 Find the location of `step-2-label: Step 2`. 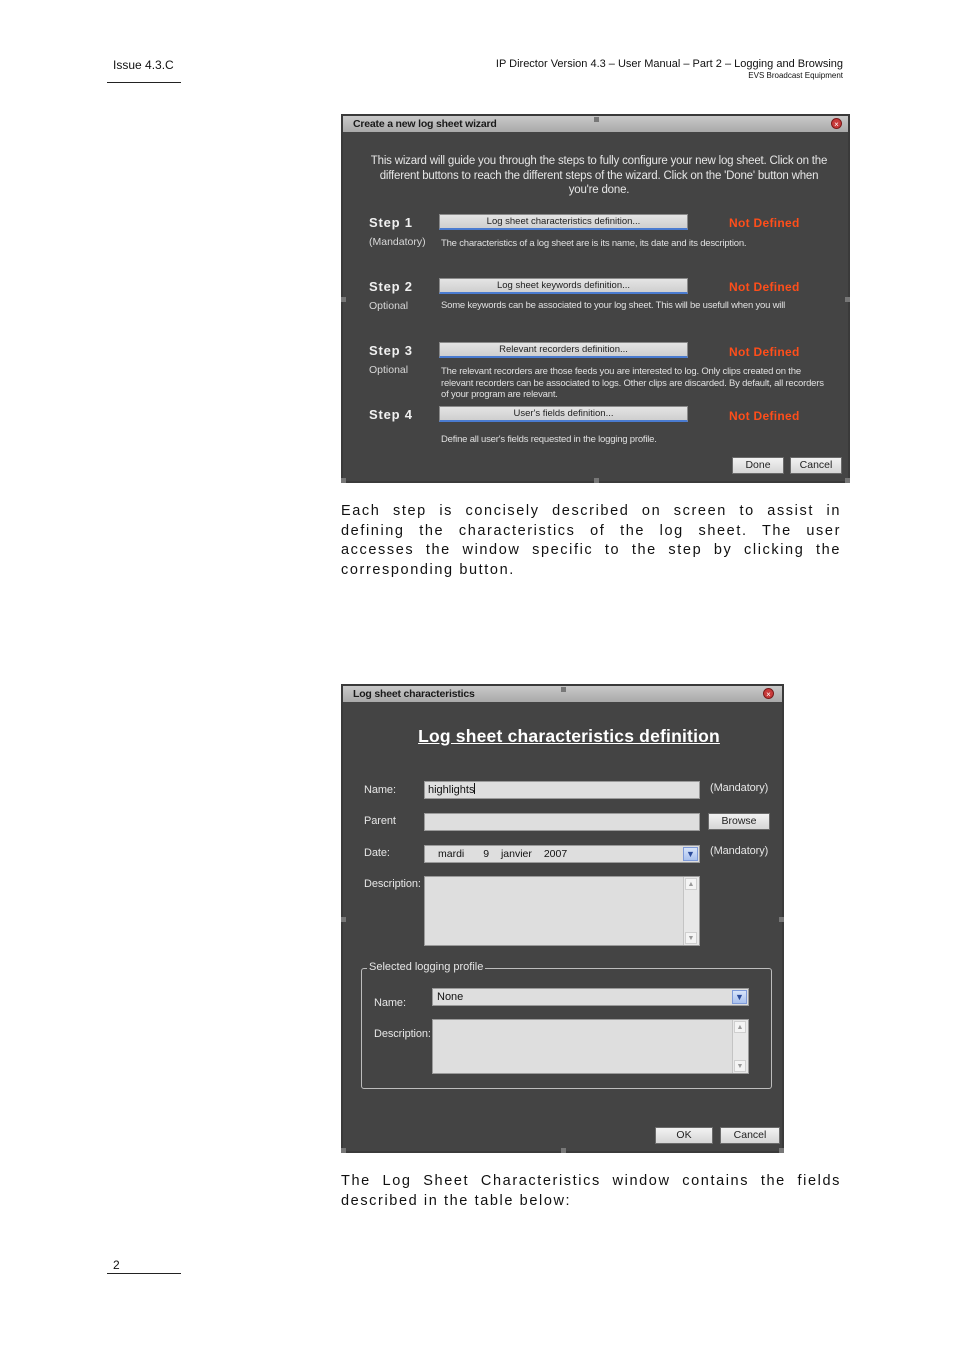

step-2-label: Step 2 is located at coordinates (391, 286).